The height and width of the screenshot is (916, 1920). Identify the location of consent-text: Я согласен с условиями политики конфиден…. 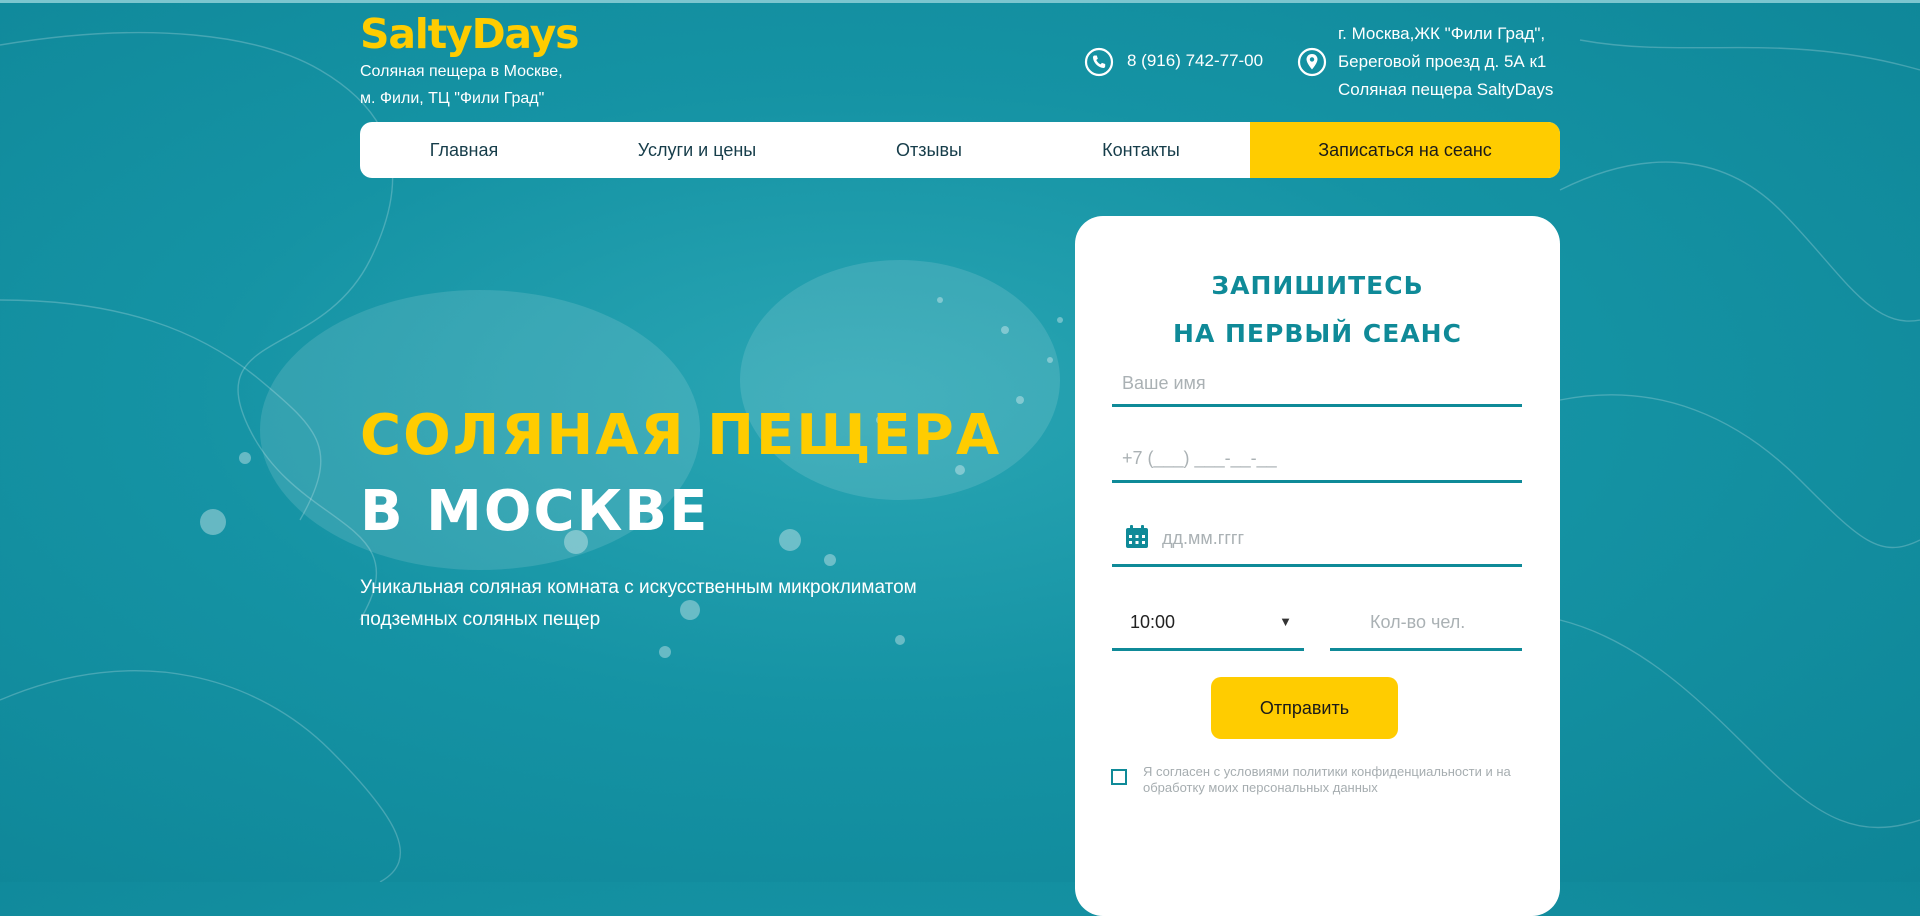
(1327, 779).